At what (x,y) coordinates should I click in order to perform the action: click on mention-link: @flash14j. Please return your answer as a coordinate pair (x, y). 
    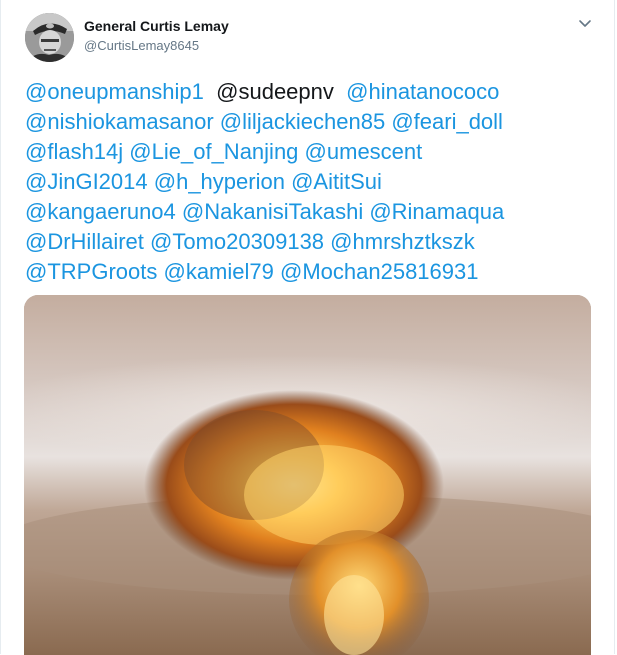
    Looking at the image, I should click on (74, 151).